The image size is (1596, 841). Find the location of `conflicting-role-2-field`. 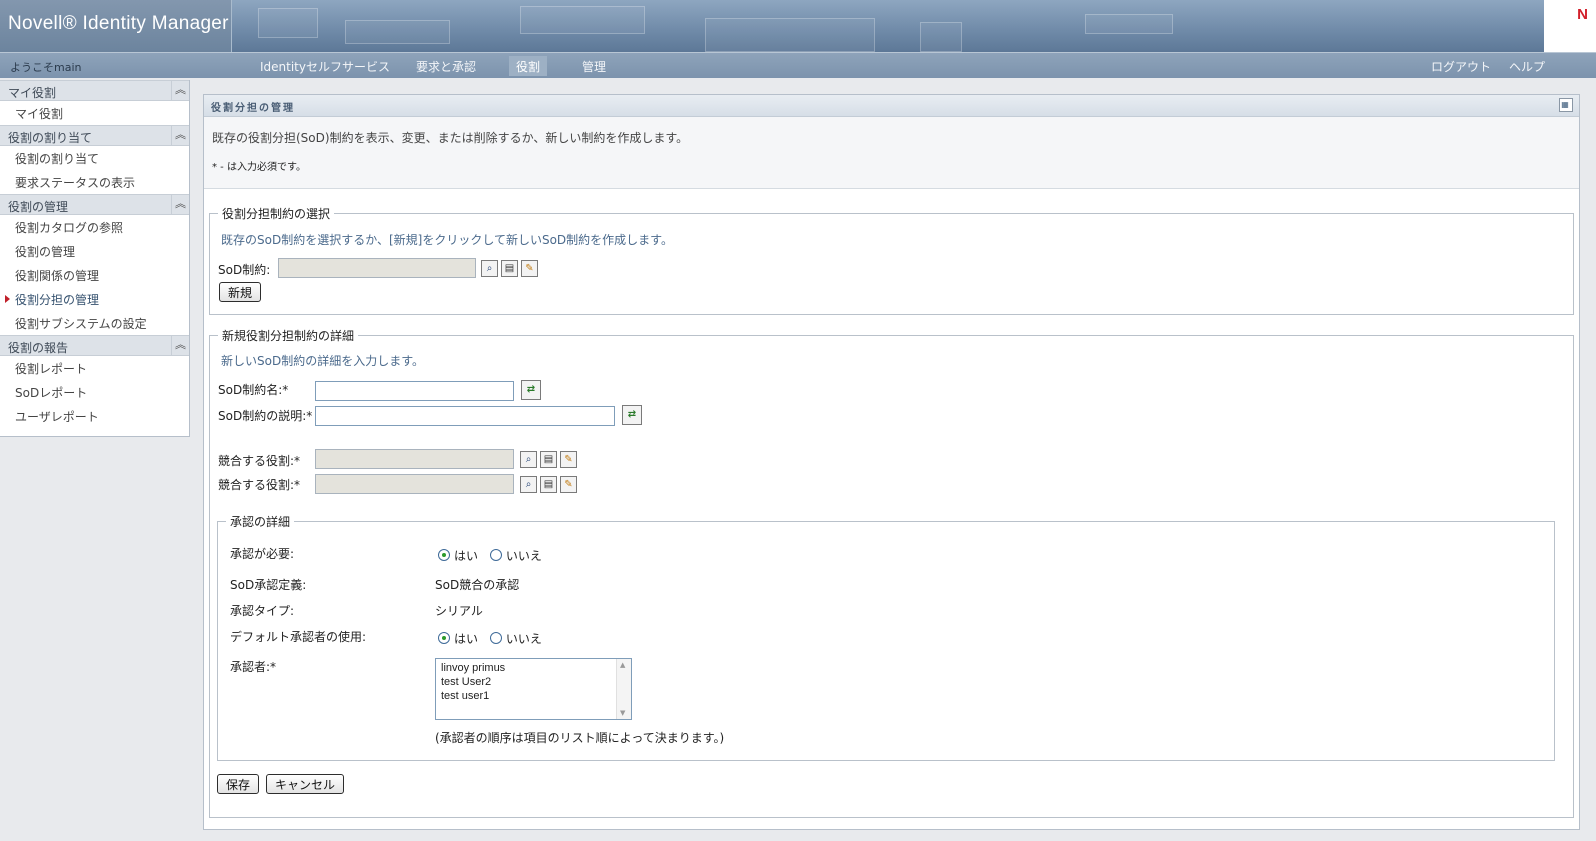

conflicting-role-2-field is located at coordinates (414, 484).